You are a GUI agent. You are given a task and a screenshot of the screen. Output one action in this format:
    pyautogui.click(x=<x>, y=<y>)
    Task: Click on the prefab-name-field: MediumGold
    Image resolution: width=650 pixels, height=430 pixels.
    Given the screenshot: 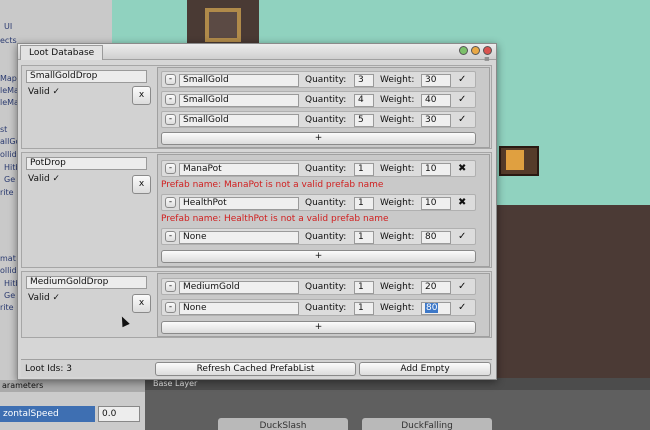 What is the action you would take?
    pyautogui.click(x=239, y=287)
    